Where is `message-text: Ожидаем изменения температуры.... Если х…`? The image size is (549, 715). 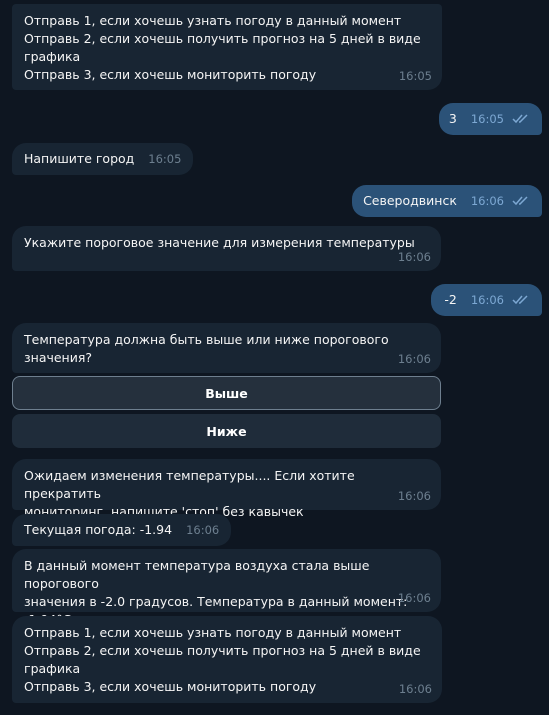
message-text: Ожидаем изменения температуры.... Если х… is located at coordinates (189, 493).